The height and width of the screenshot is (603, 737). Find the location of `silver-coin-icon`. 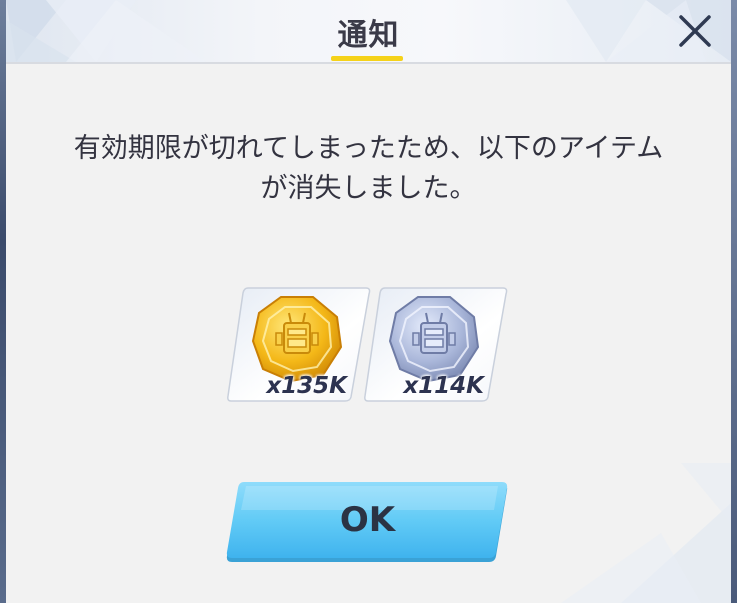

silver-coin-icon is located at coordinates (434, 339).